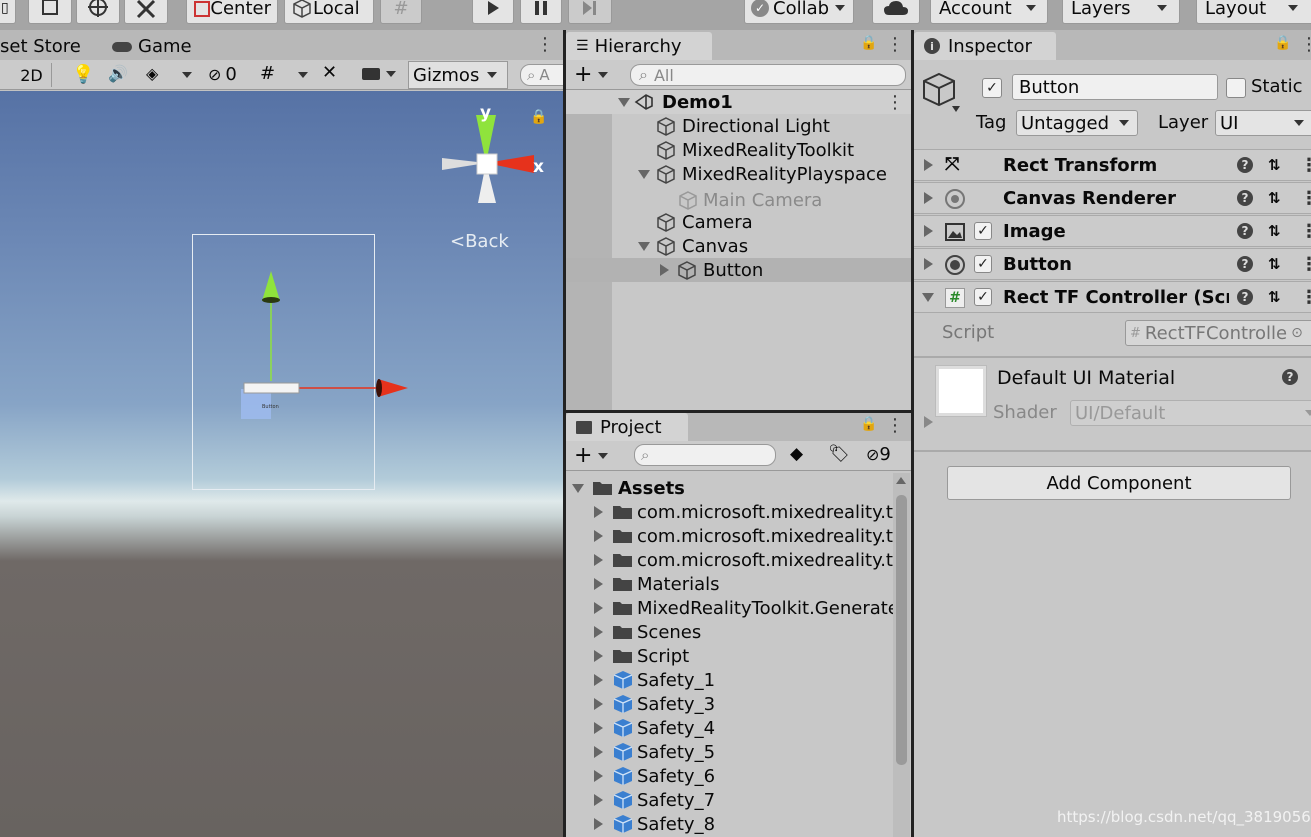 The height and width of the screenshot is (837, 1311). Describe the element at coordinates (50, 12) in the screenshot. I see `rect-tool-button` at that location.